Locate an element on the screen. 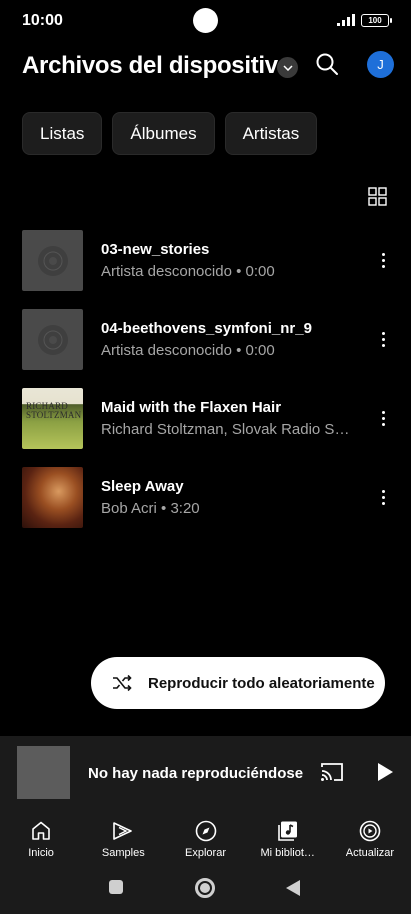  header: Archivos del dispositivo J is located at coordinates (208, 67).